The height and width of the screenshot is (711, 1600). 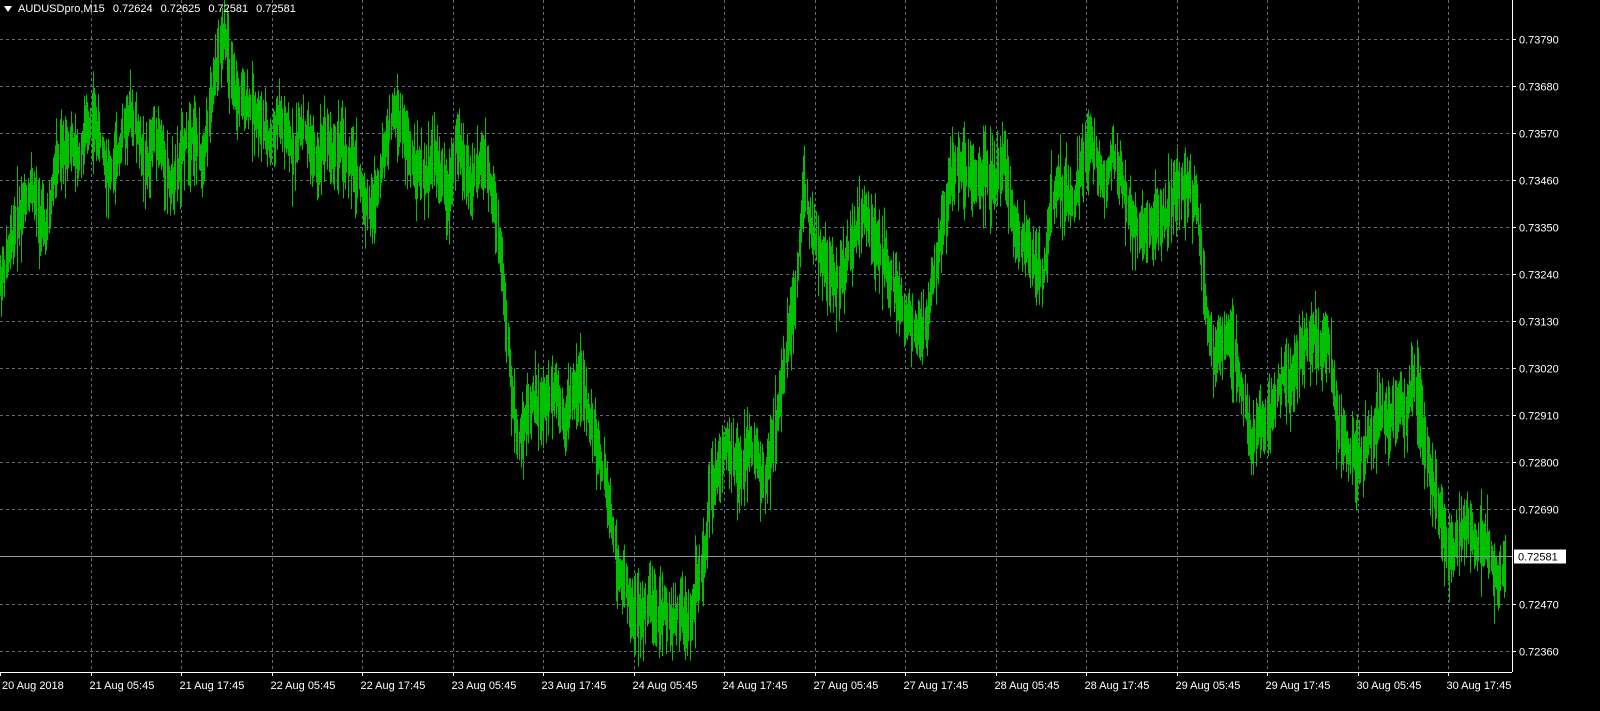 I want to click on y-tick-label: 0.73460, so click(x=1539, y=182).